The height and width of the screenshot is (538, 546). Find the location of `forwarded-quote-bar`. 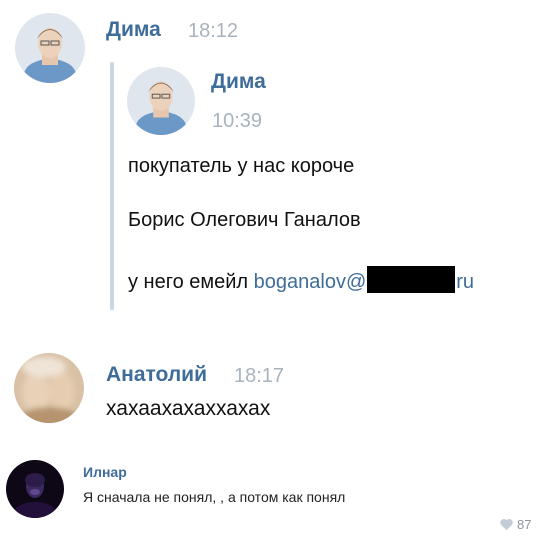

forwarded-quote-bar is located at coordinates (112, 186).